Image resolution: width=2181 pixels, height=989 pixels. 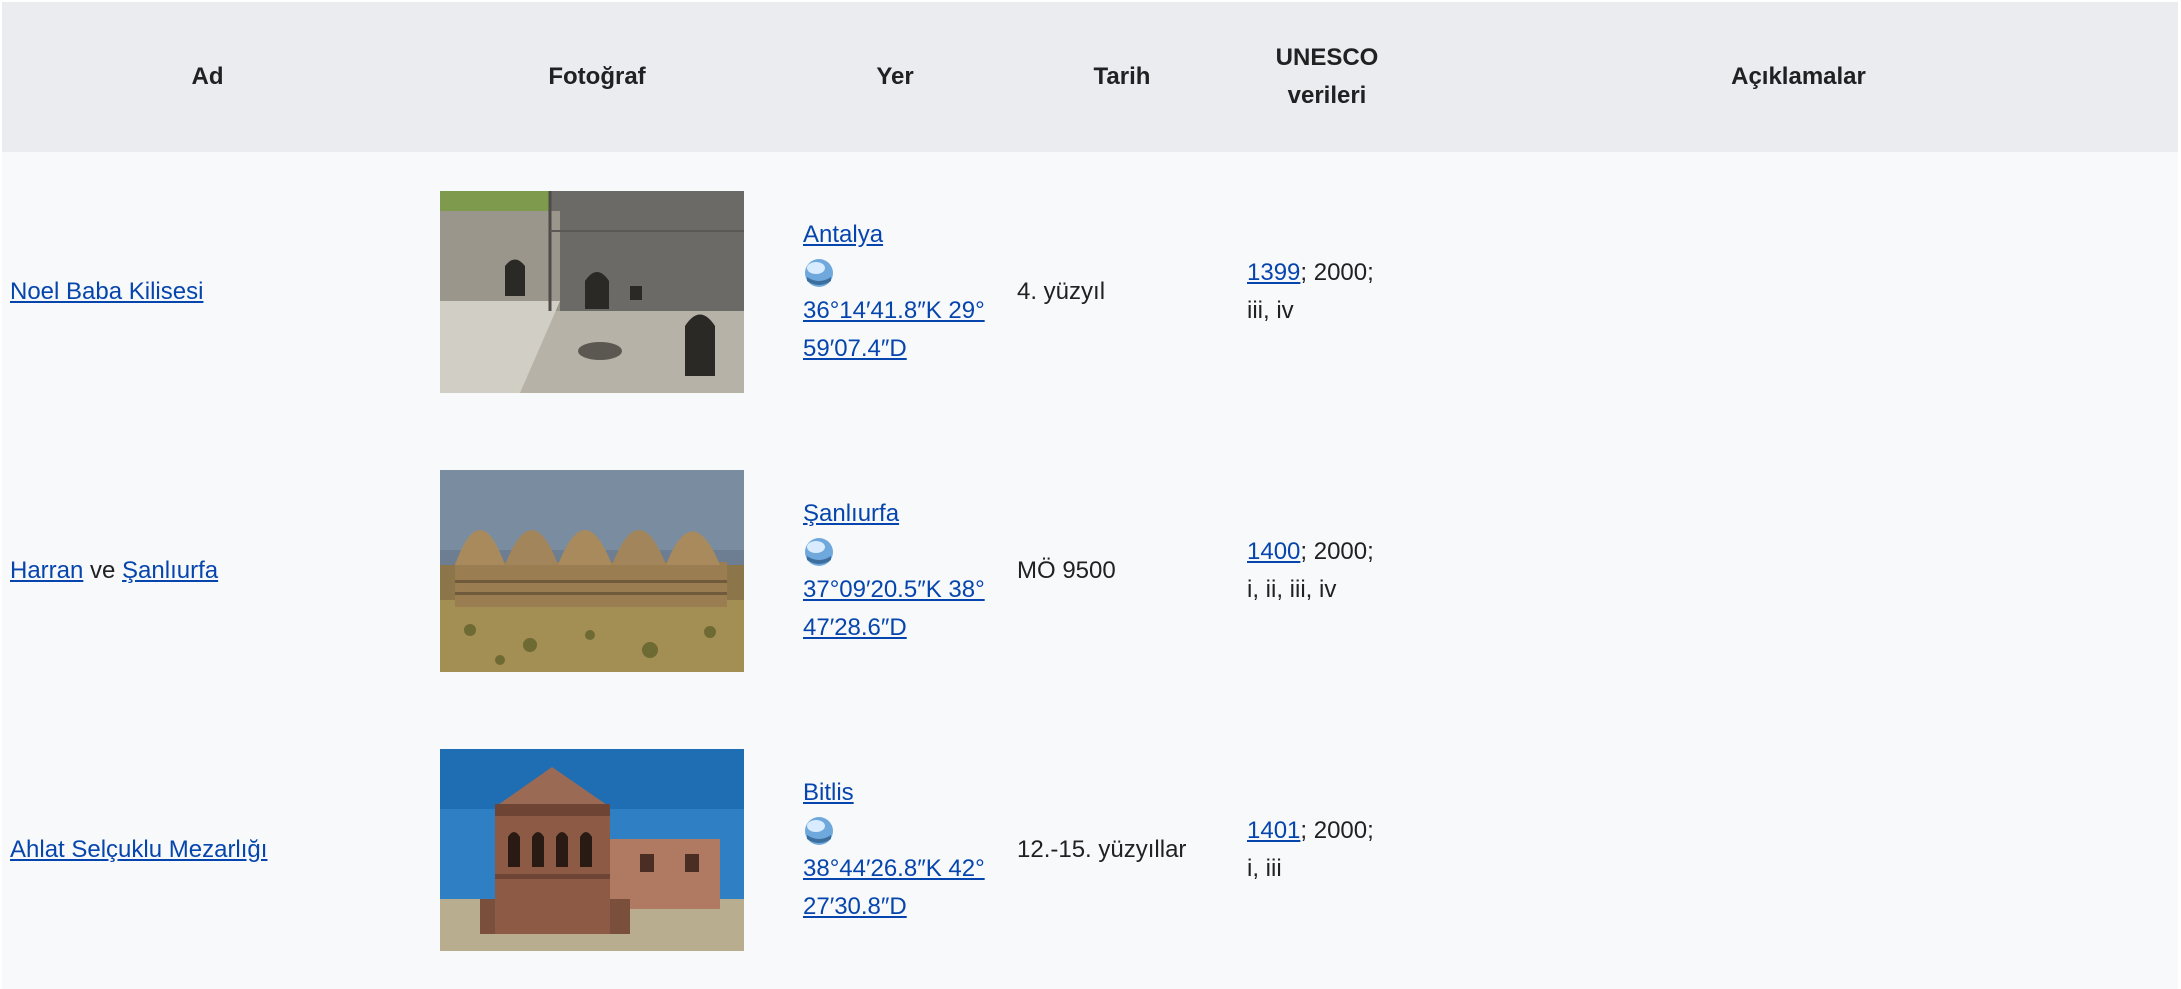 I want to click on unesco-id-link: 1401, so click(x=1273, y=830).